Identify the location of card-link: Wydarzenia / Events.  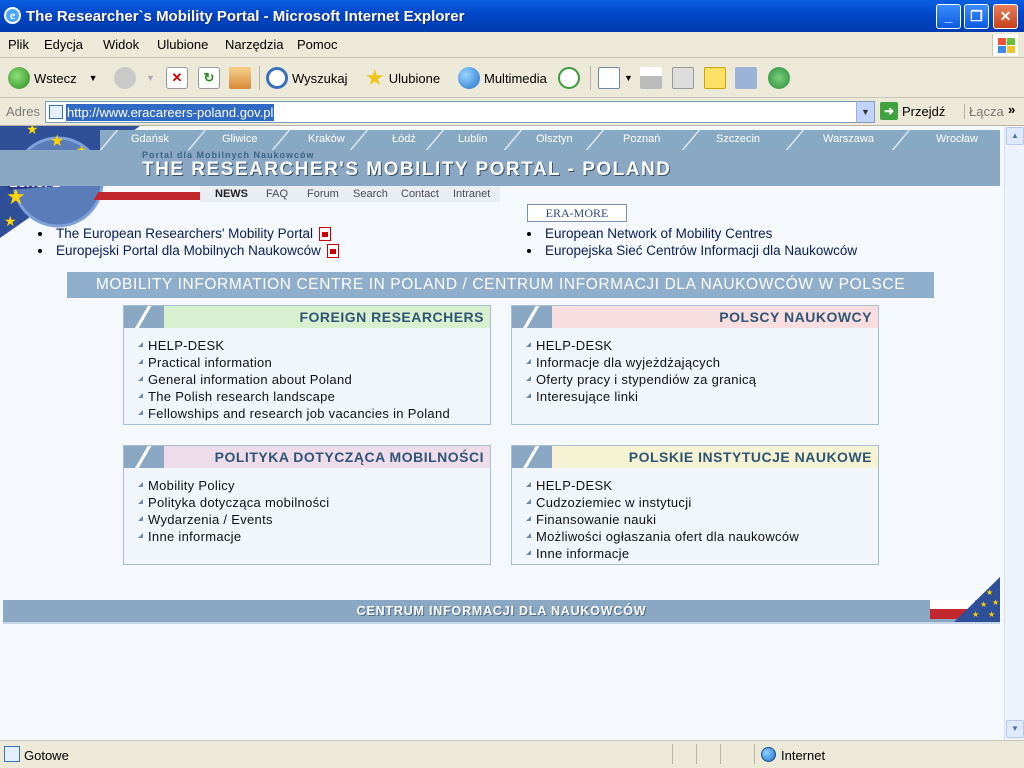
(314, 519).